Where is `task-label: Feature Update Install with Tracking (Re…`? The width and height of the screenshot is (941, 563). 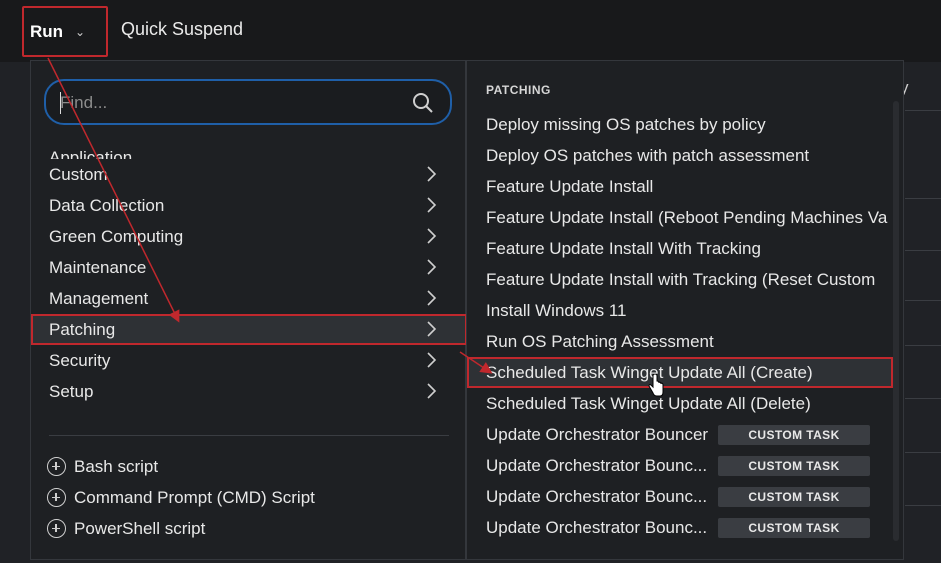 task-label: Feature Update Install with Tracking (Re… is located at coordinates (681, 279).